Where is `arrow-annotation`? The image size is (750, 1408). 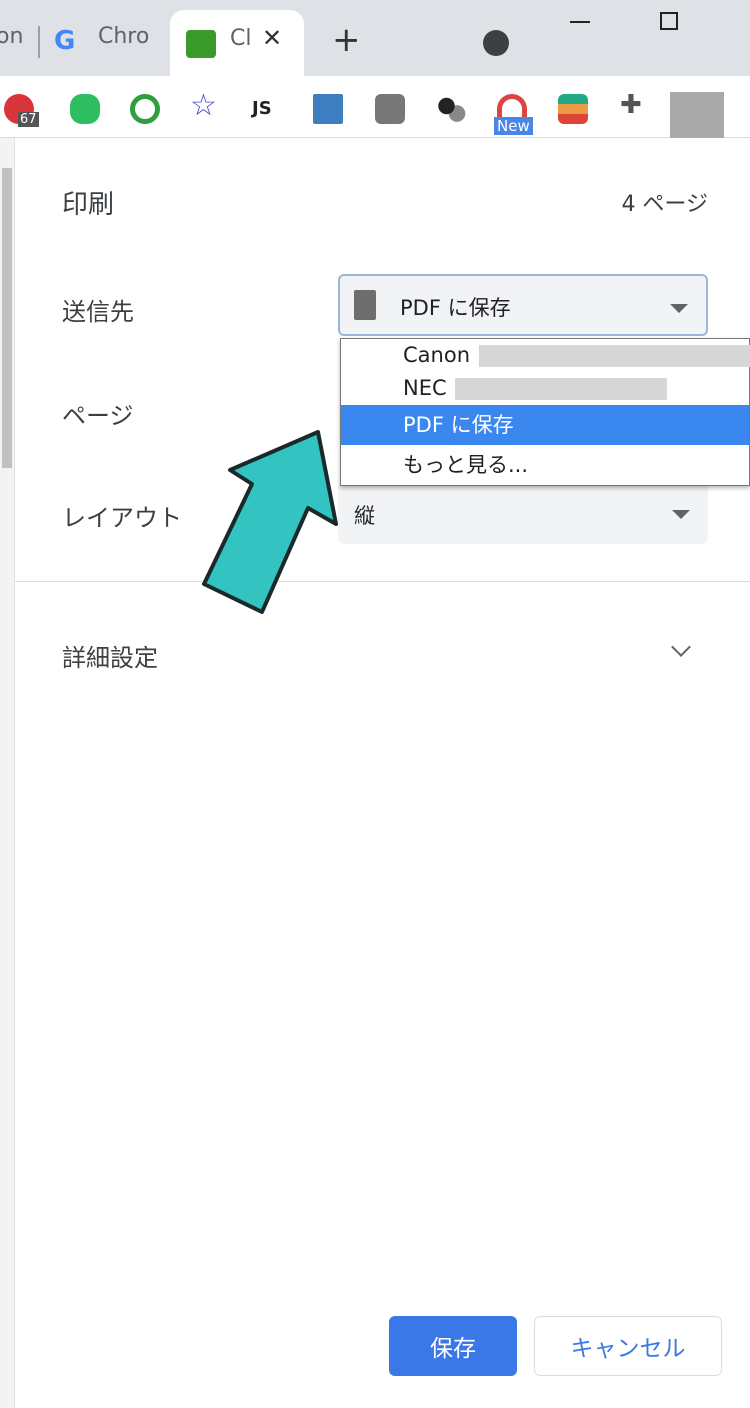
arrow-annotation is located at coordinates (270, 522).